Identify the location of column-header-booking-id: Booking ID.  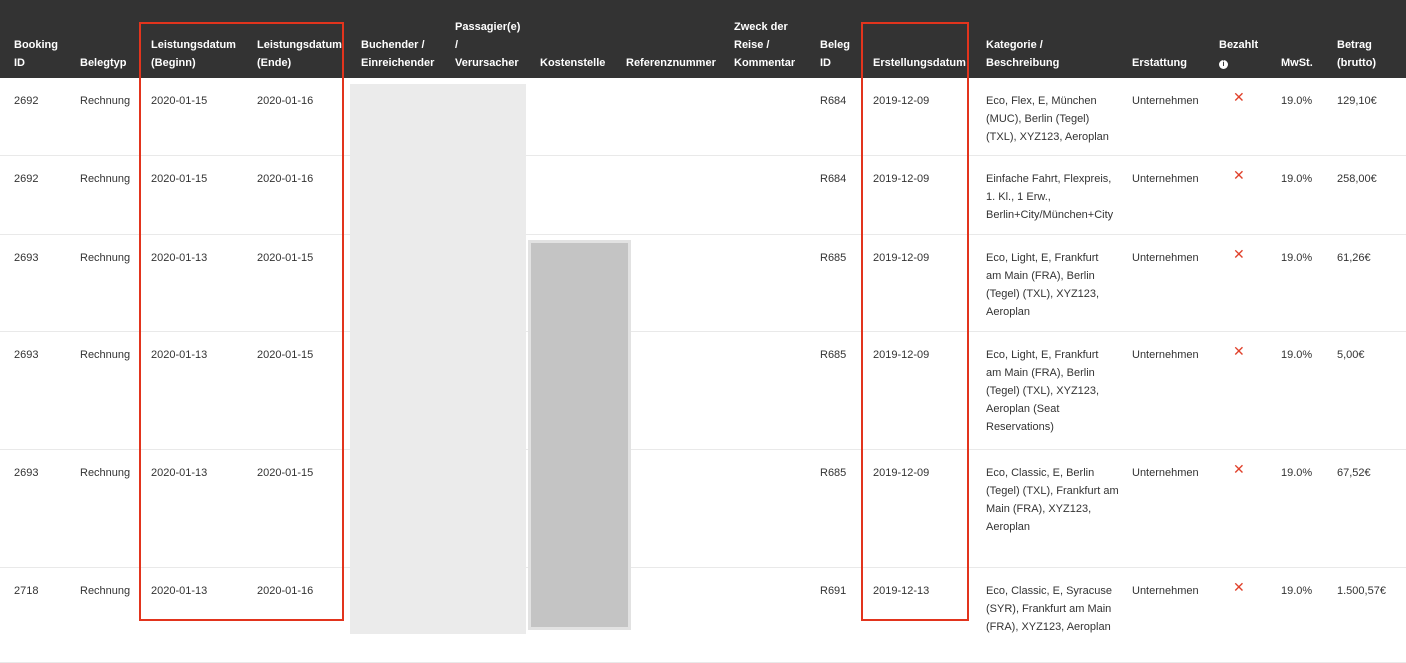
(36, 39).